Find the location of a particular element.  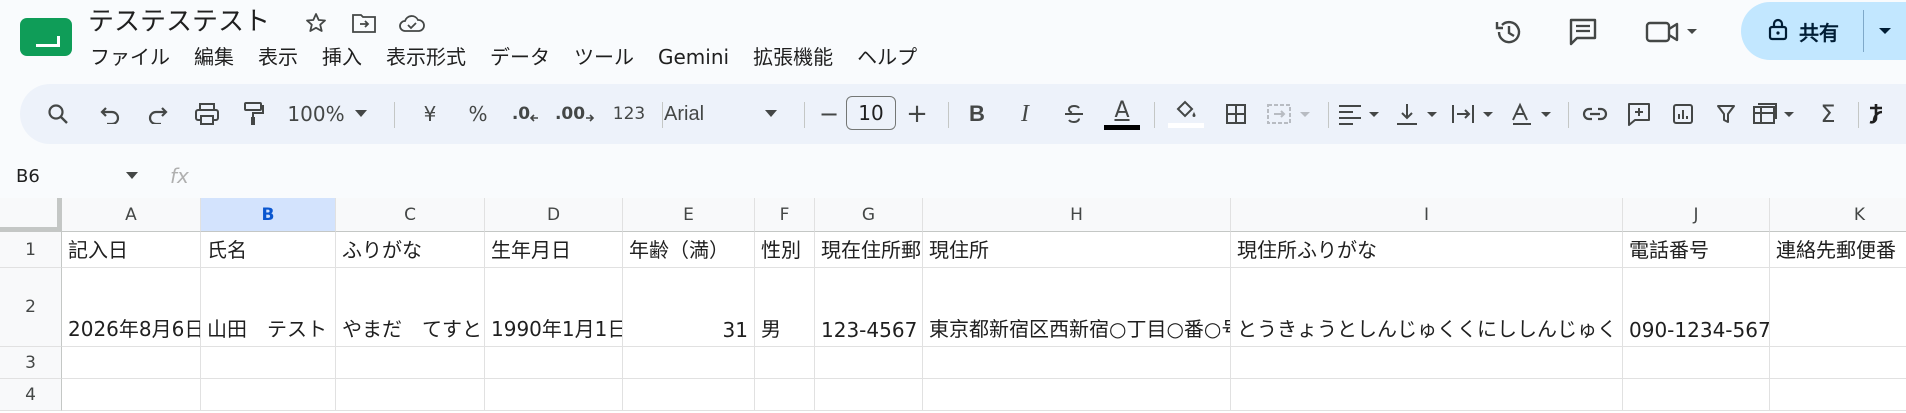

column-header-a: A is located at coordinates (131, 215).